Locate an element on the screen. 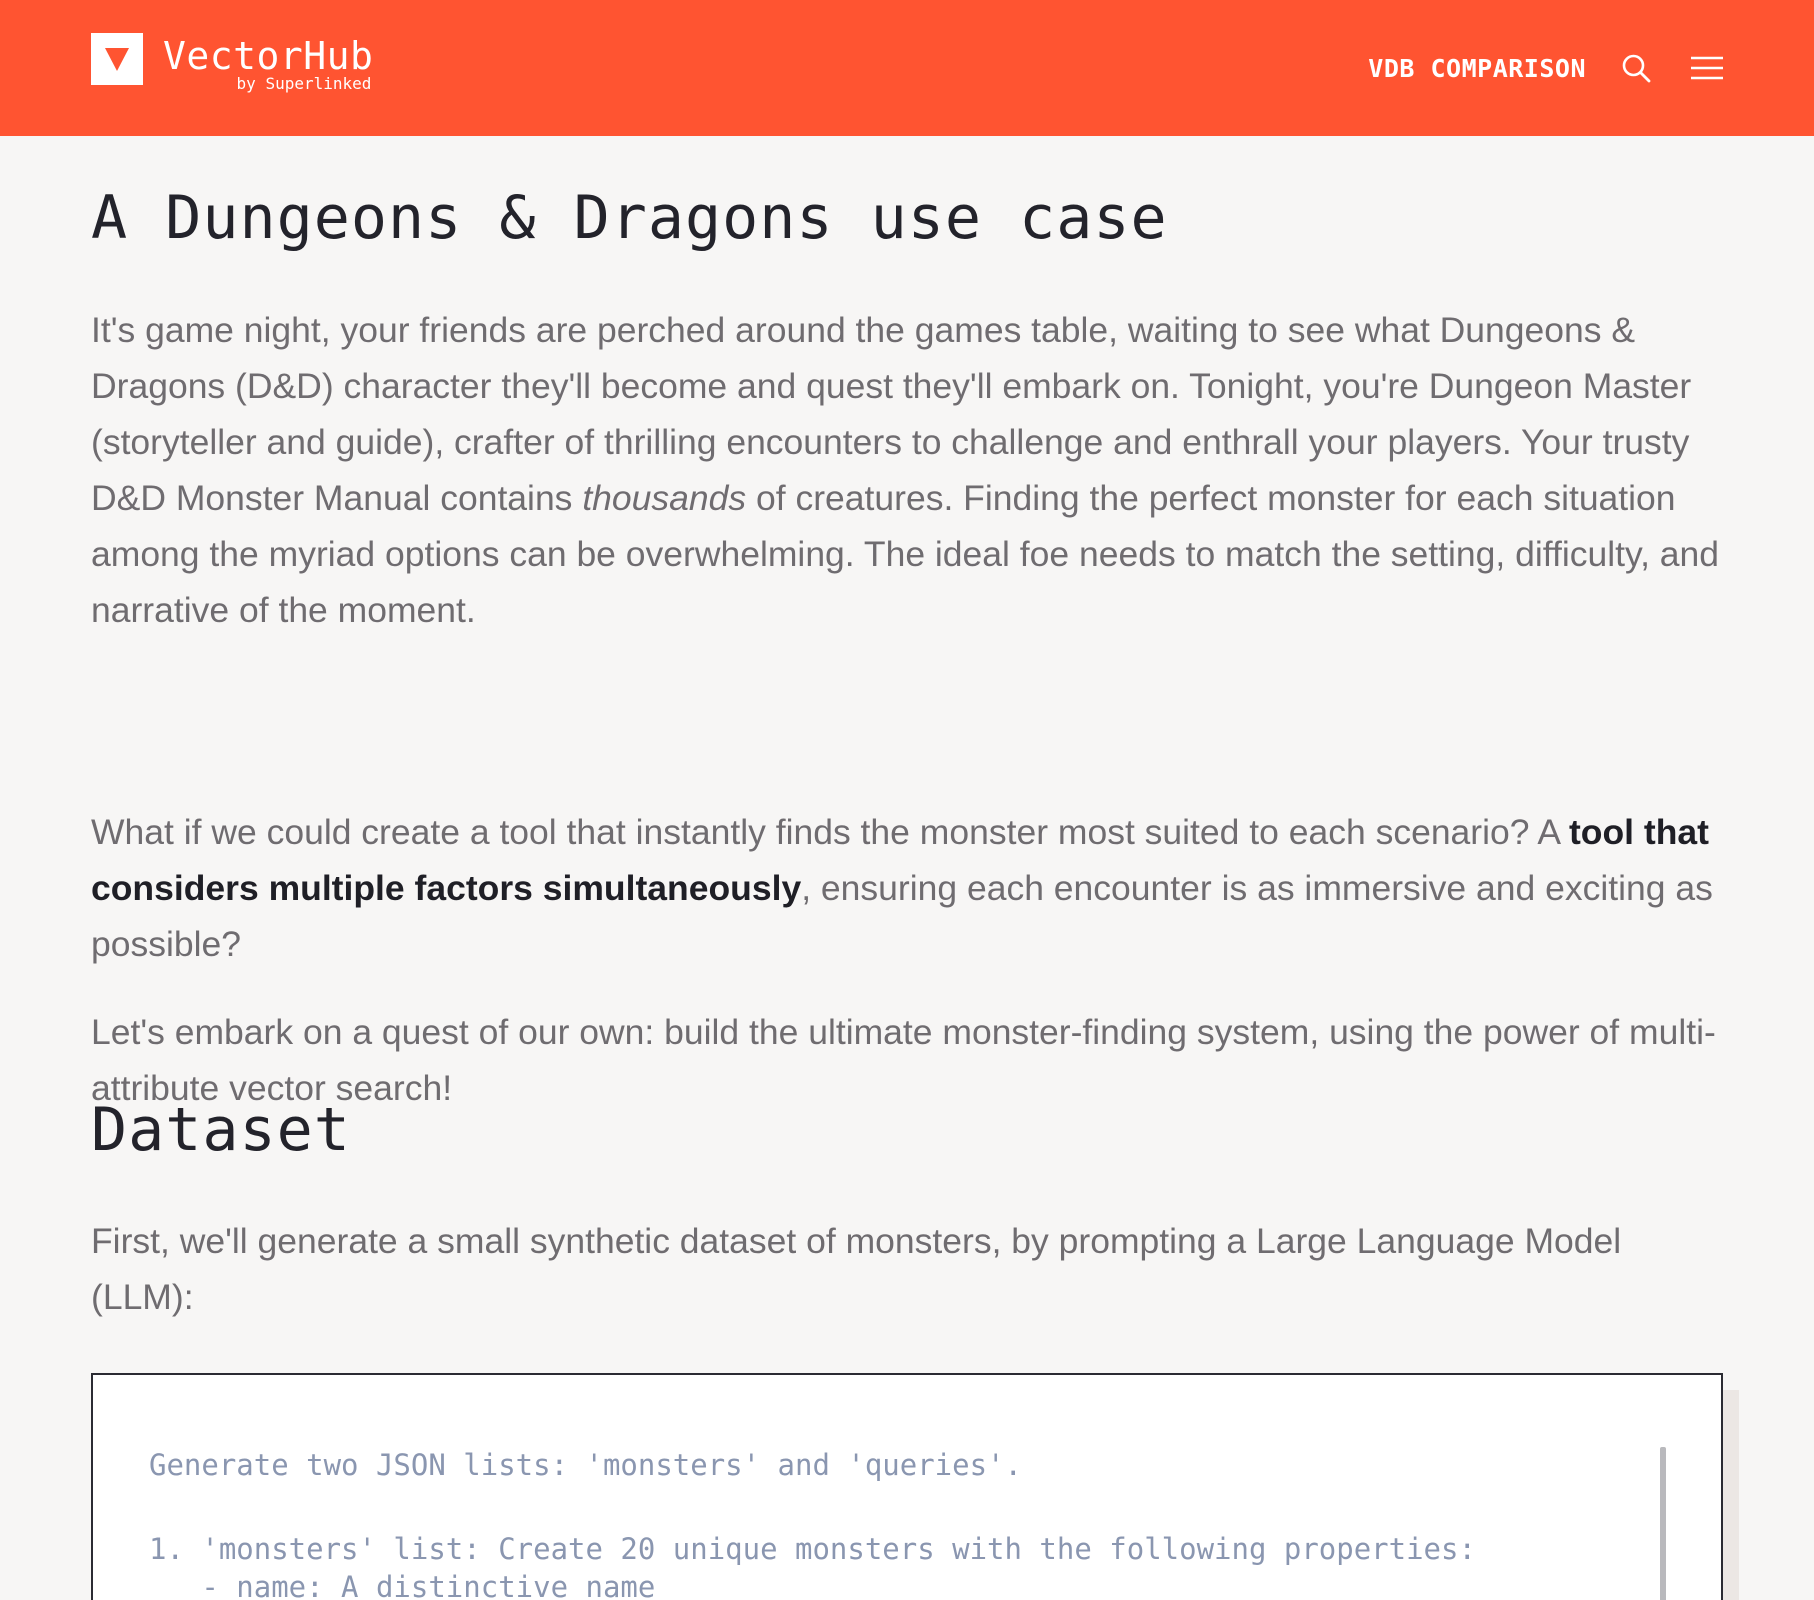 The image size is (1814, 1600). code-line: - name: A distinctive name is located at coordinates (402, 1585).